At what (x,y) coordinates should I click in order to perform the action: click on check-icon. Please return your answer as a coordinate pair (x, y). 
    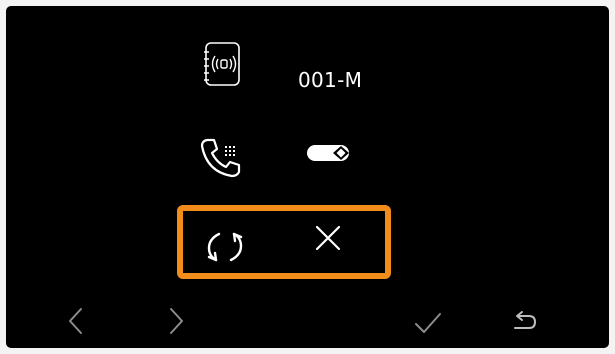
    Looking at the image, I should click on (428, 323).